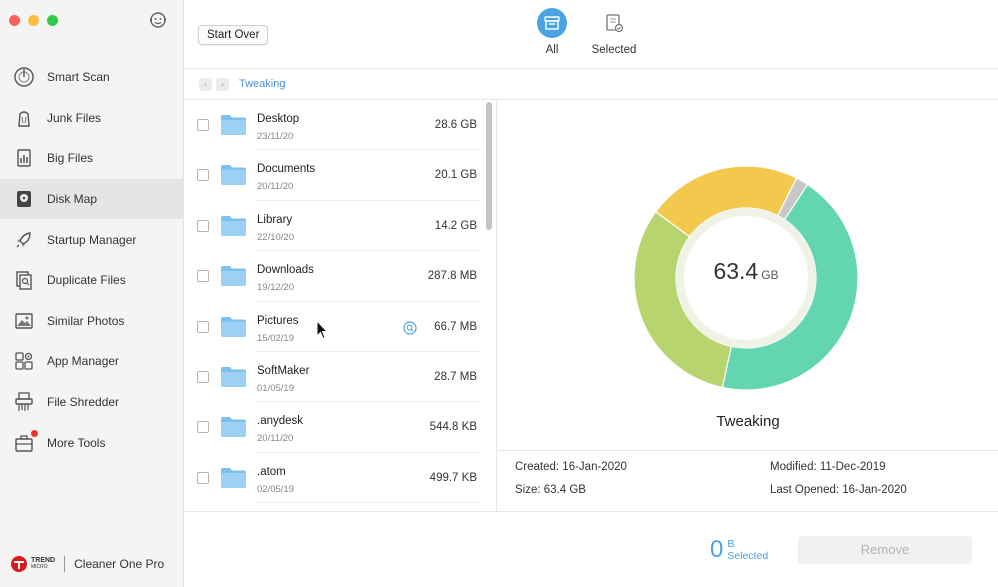 Image resolution: width=998 pixels, height=587 pixels. Describe the element at coordinates (92, 442) in the screenshot. I see `sidebar-item-more-tools: More Tools` at that location.